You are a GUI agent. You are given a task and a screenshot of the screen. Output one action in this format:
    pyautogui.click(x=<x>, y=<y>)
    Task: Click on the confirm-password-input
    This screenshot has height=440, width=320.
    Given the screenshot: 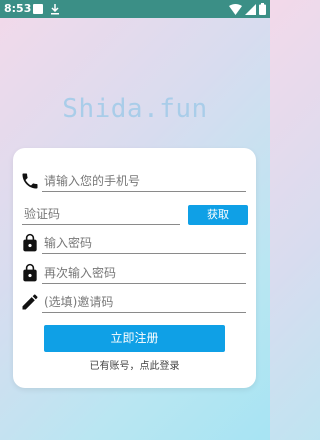 What is the action you would take?
    pyautogui.click(x=146, y=273)
    